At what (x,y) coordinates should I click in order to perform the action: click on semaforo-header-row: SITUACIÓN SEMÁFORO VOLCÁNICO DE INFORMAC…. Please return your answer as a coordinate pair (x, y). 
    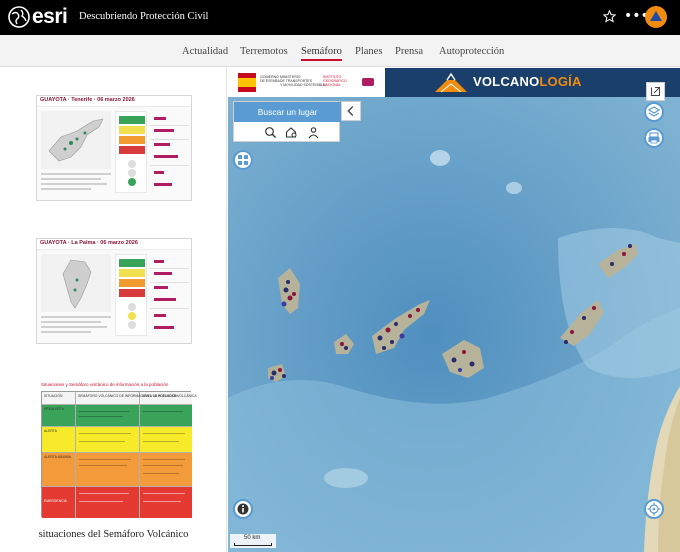
    Looking at the image, I should click on (119, 398).